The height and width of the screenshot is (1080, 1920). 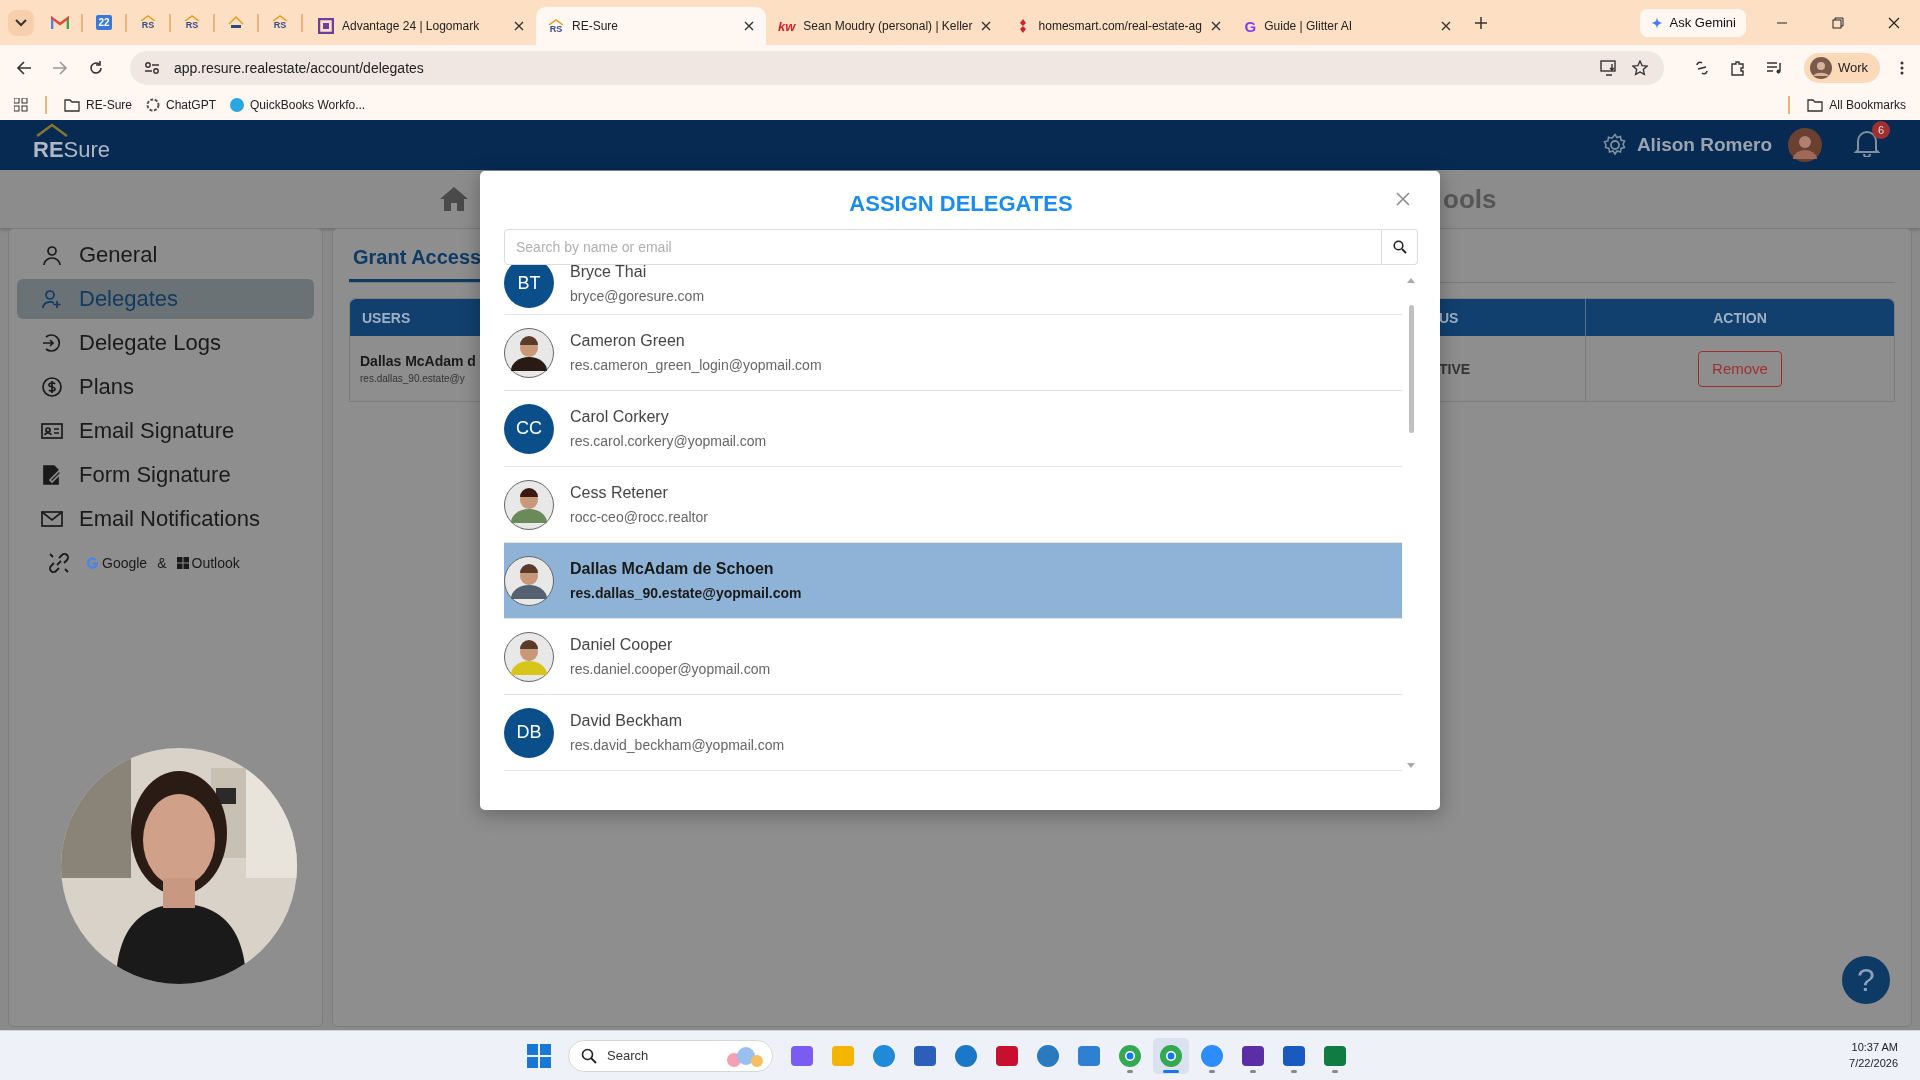 I want to click on scrollbar-thumb, so click(x=1411, y=369).